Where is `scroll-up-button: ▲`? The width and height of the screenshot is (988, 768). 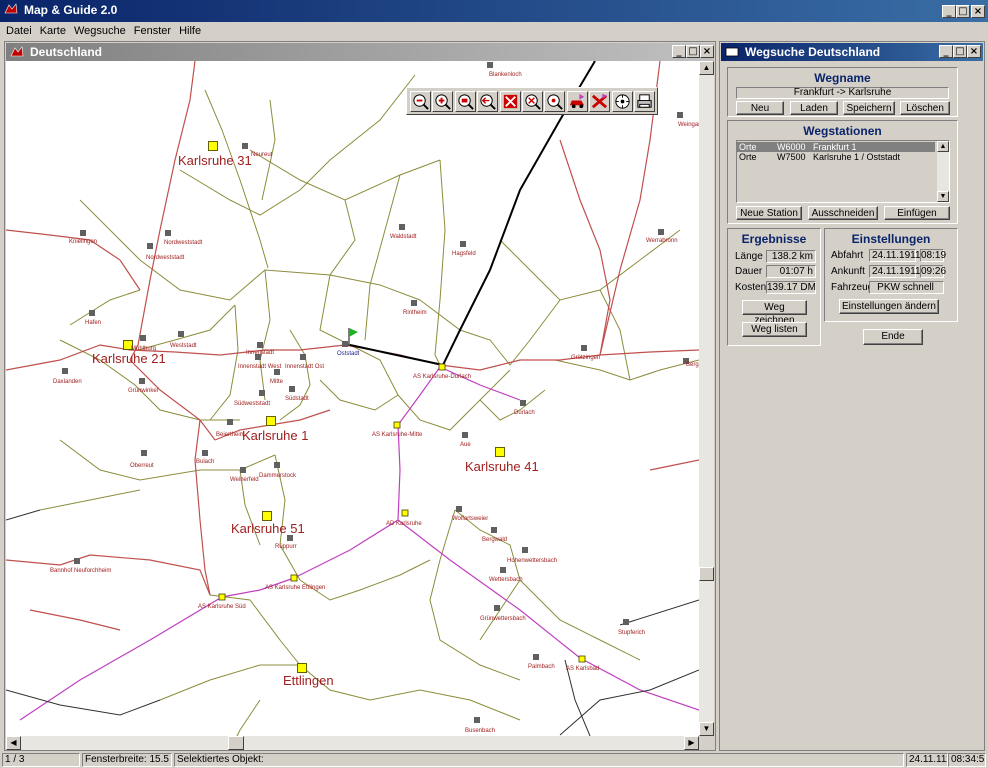 scroll-up-button: ▲ is located at coordinates (706, 68).